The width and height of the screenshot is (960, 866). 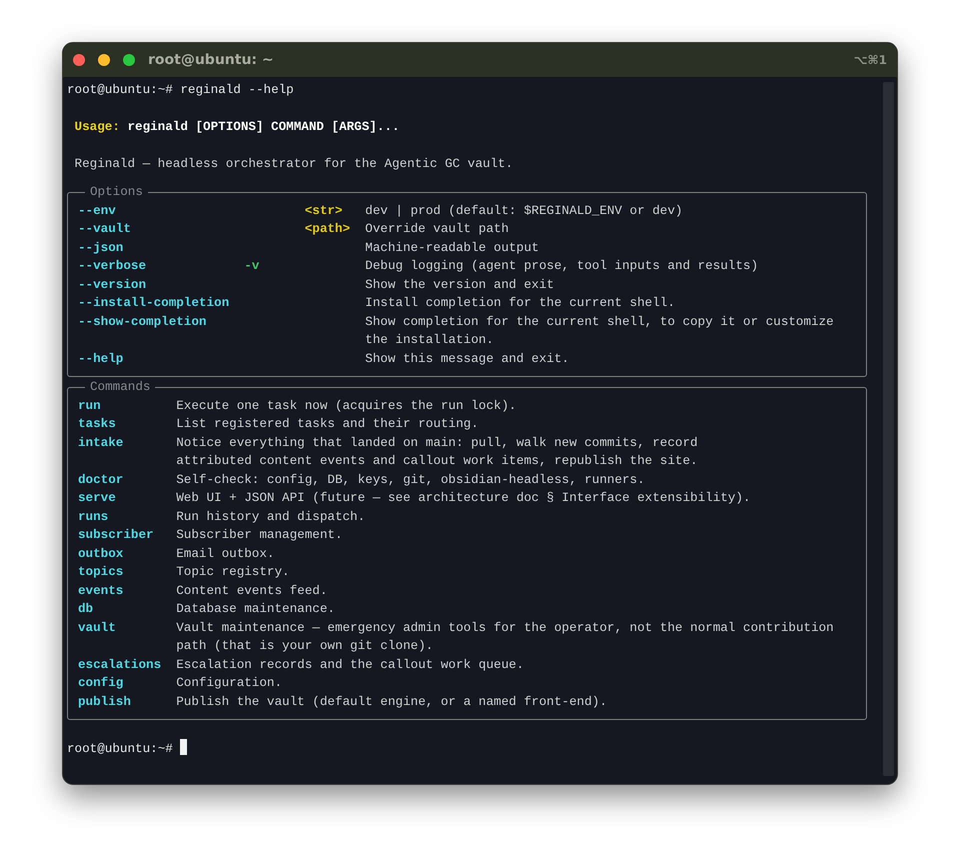 I want to click on command-text: reginald --help, so click(x=237, y=90).